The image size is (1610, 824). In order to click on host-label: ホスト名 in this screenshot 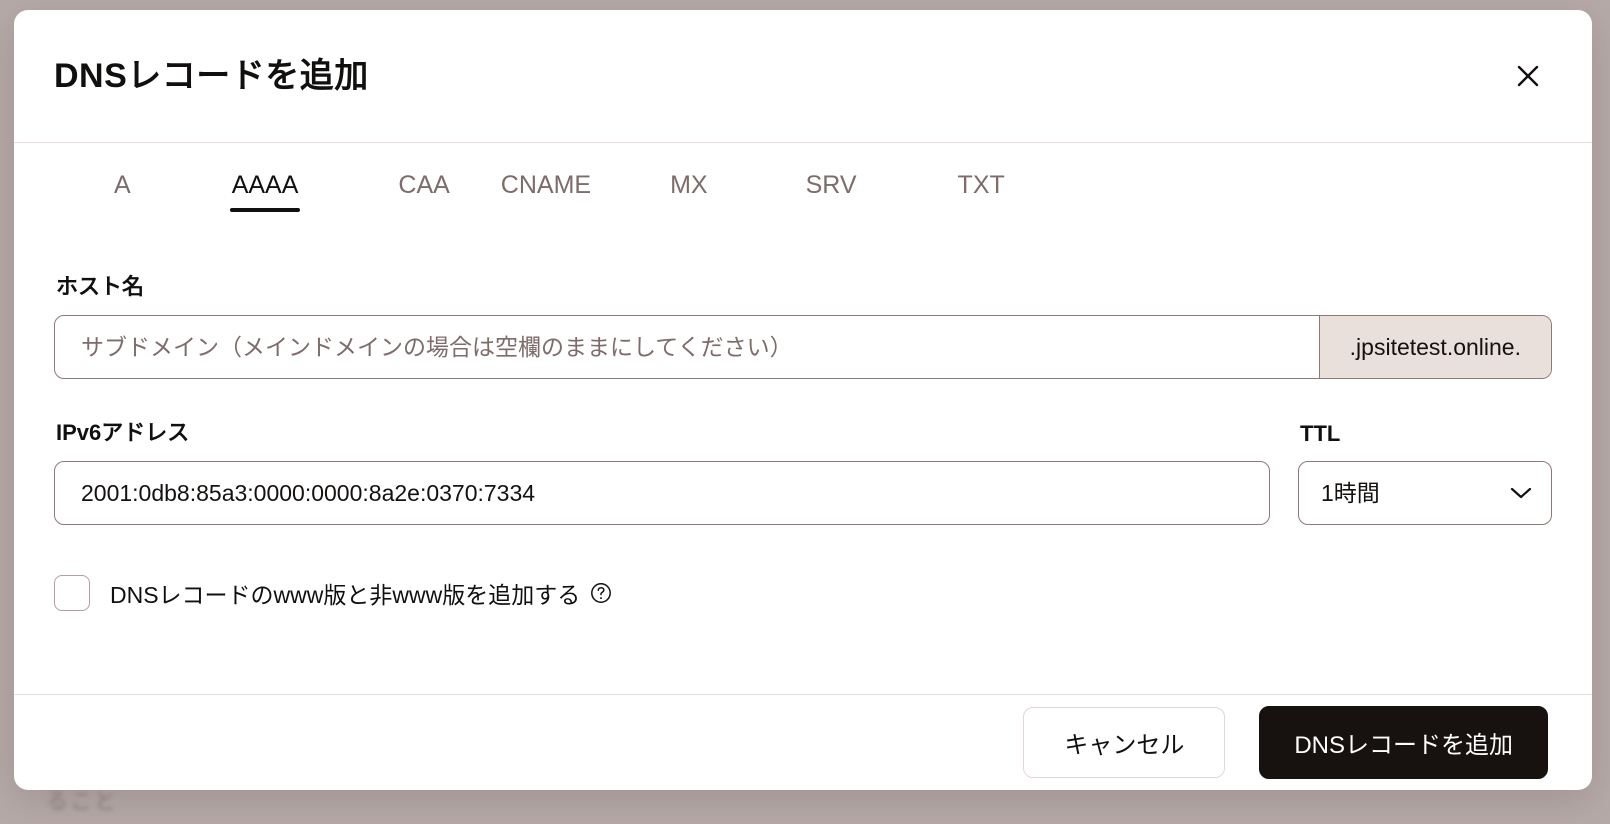, I will do `click(100, 286)`.